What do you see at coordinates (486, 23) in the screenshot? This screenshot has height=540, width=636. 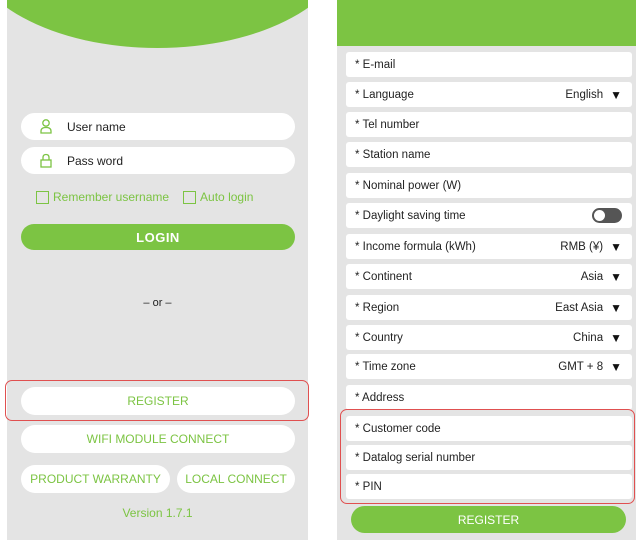 I see `header-bar` at bounding box center [486, 23].